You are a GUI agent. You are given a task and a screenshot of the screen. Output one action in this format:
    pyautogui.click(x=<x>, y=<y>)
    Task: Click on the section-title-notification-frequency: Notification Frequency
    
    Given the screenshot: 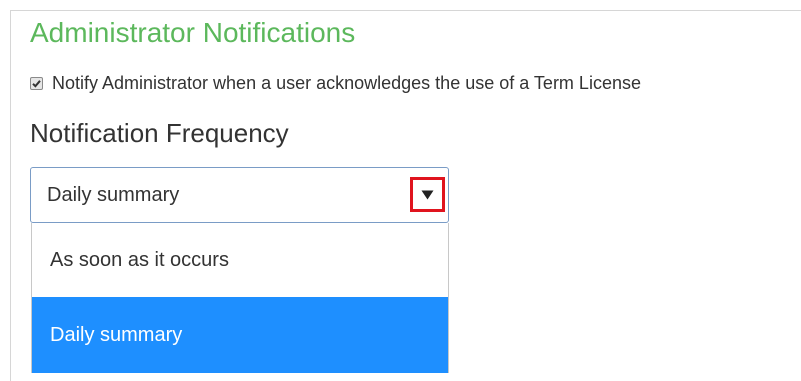 What is the action you would take?
    pyautogui.click(x=159, y=133)
    